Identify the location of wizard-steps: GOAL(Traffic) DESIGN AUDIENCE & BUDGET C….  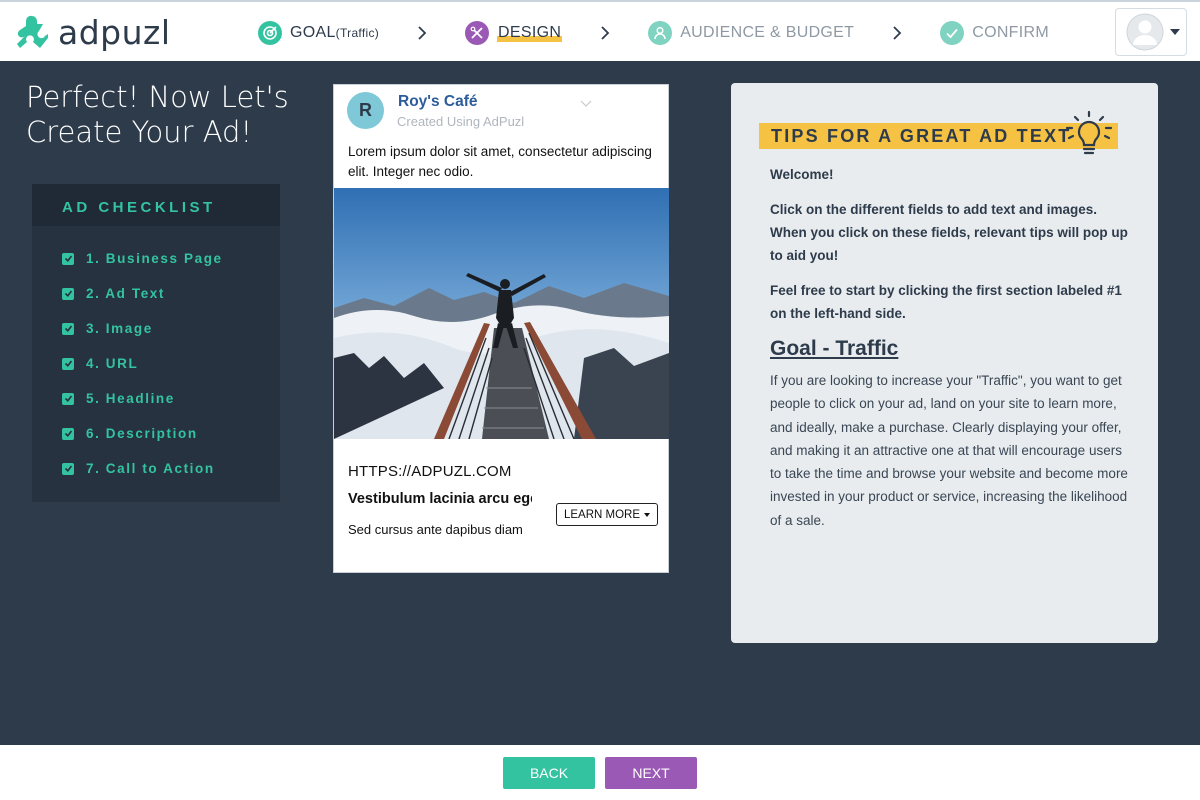
(653, 33).